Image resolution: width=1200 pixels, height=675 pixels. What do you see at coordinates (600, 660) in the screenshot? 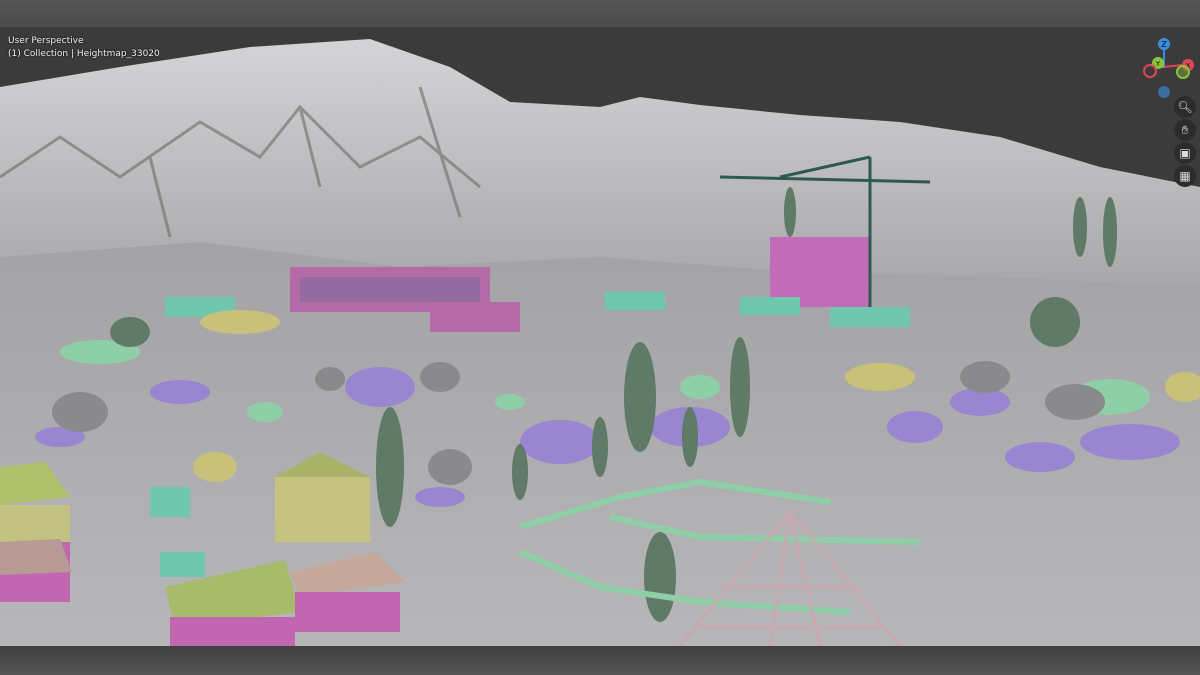
I see `bottom-bar` at bounding box center [600, 660].